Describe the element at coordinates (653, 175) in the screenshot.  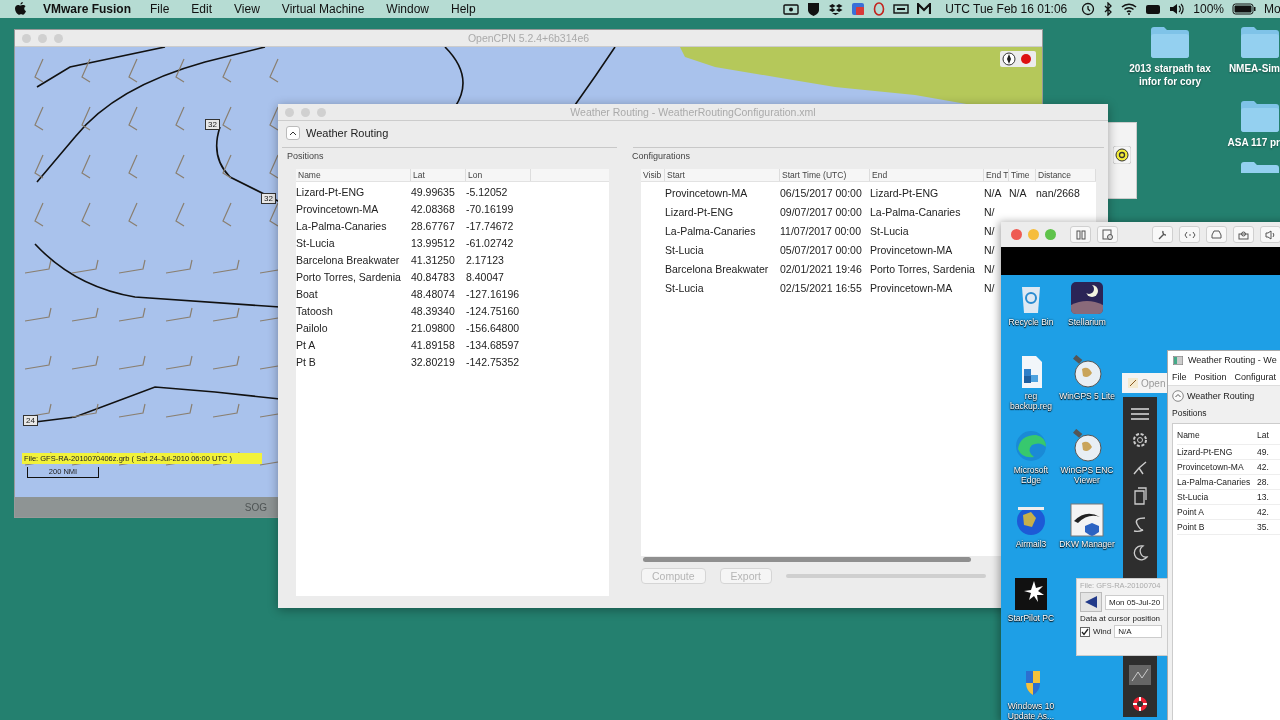
I see `column-header: Visib` at that location.